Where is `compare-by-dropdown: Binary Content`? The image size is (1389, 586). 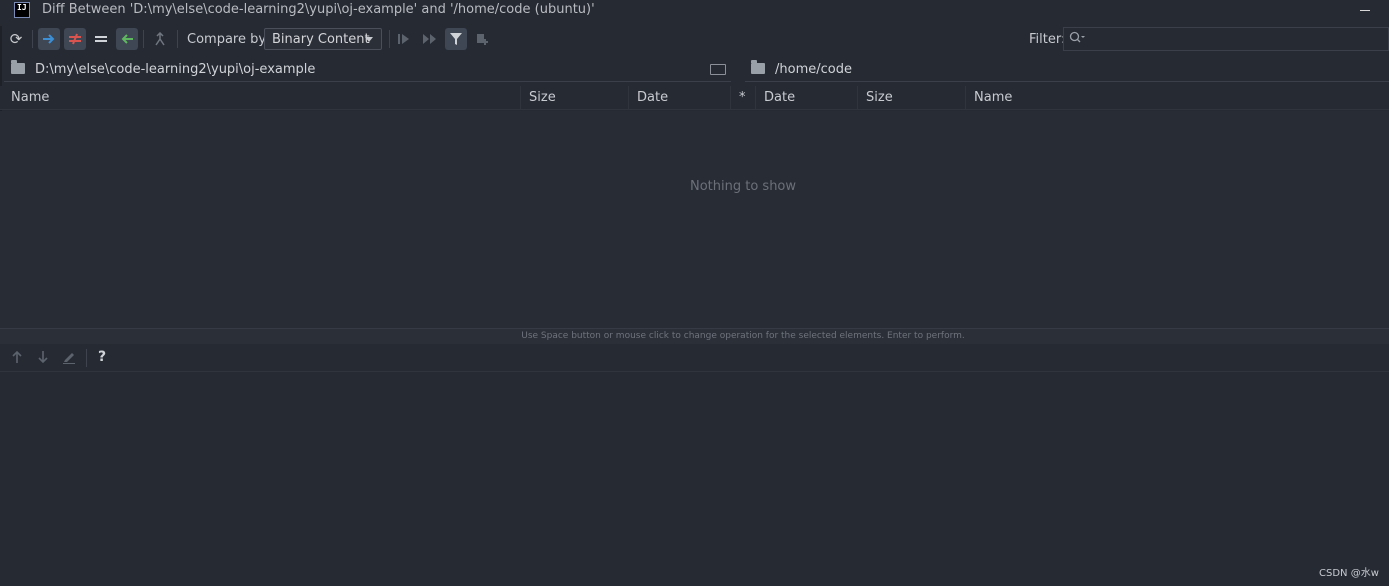 compare-by-dropdown: Binary Content is located at coordinates (323, 39).